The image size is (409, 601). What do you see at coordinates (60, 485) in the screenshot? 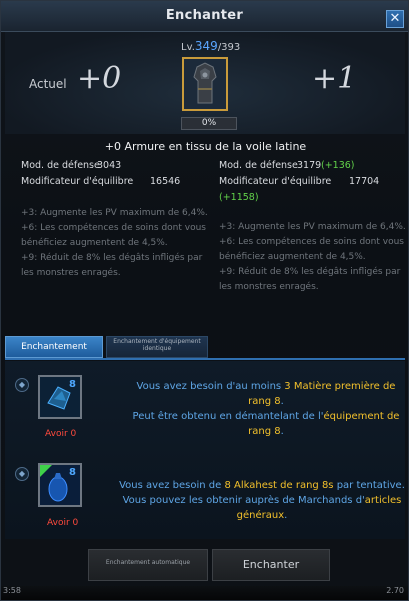
I see `alkahest-slot: 8` at bounding box center [60, 485].